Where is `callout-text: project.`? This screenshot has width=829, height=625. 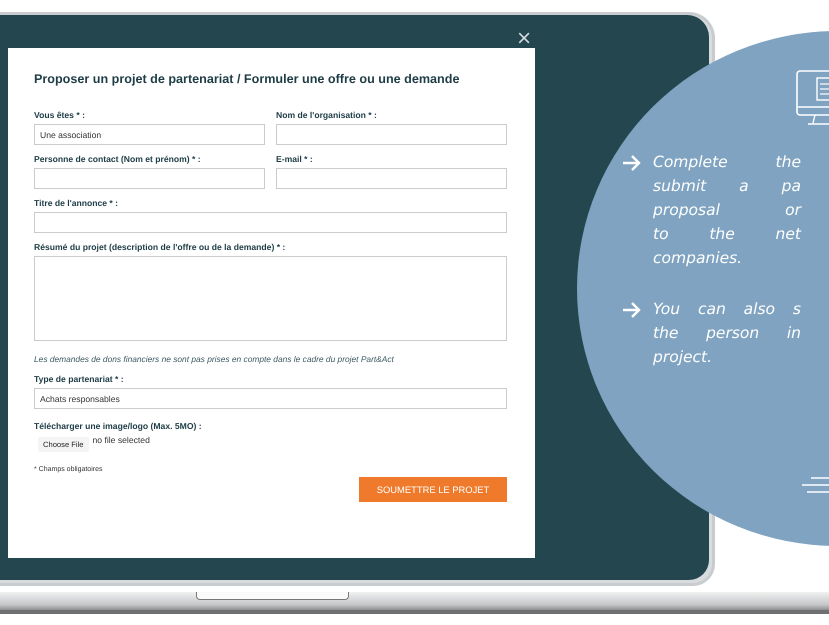 callout-text: project. is located at coordinates (683, 357).